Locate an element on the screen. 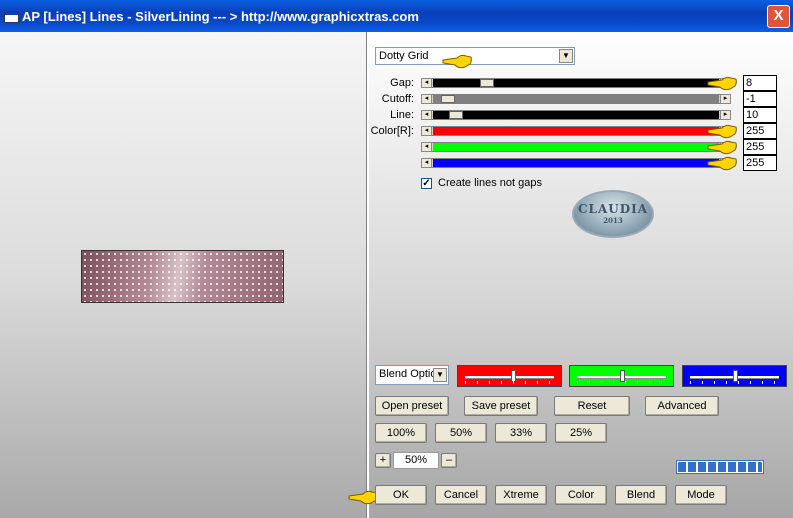 Image resolution: width=793 pixels, height=518 pixels. zoom-33-button: 33% is located at coordinates (521, 433).